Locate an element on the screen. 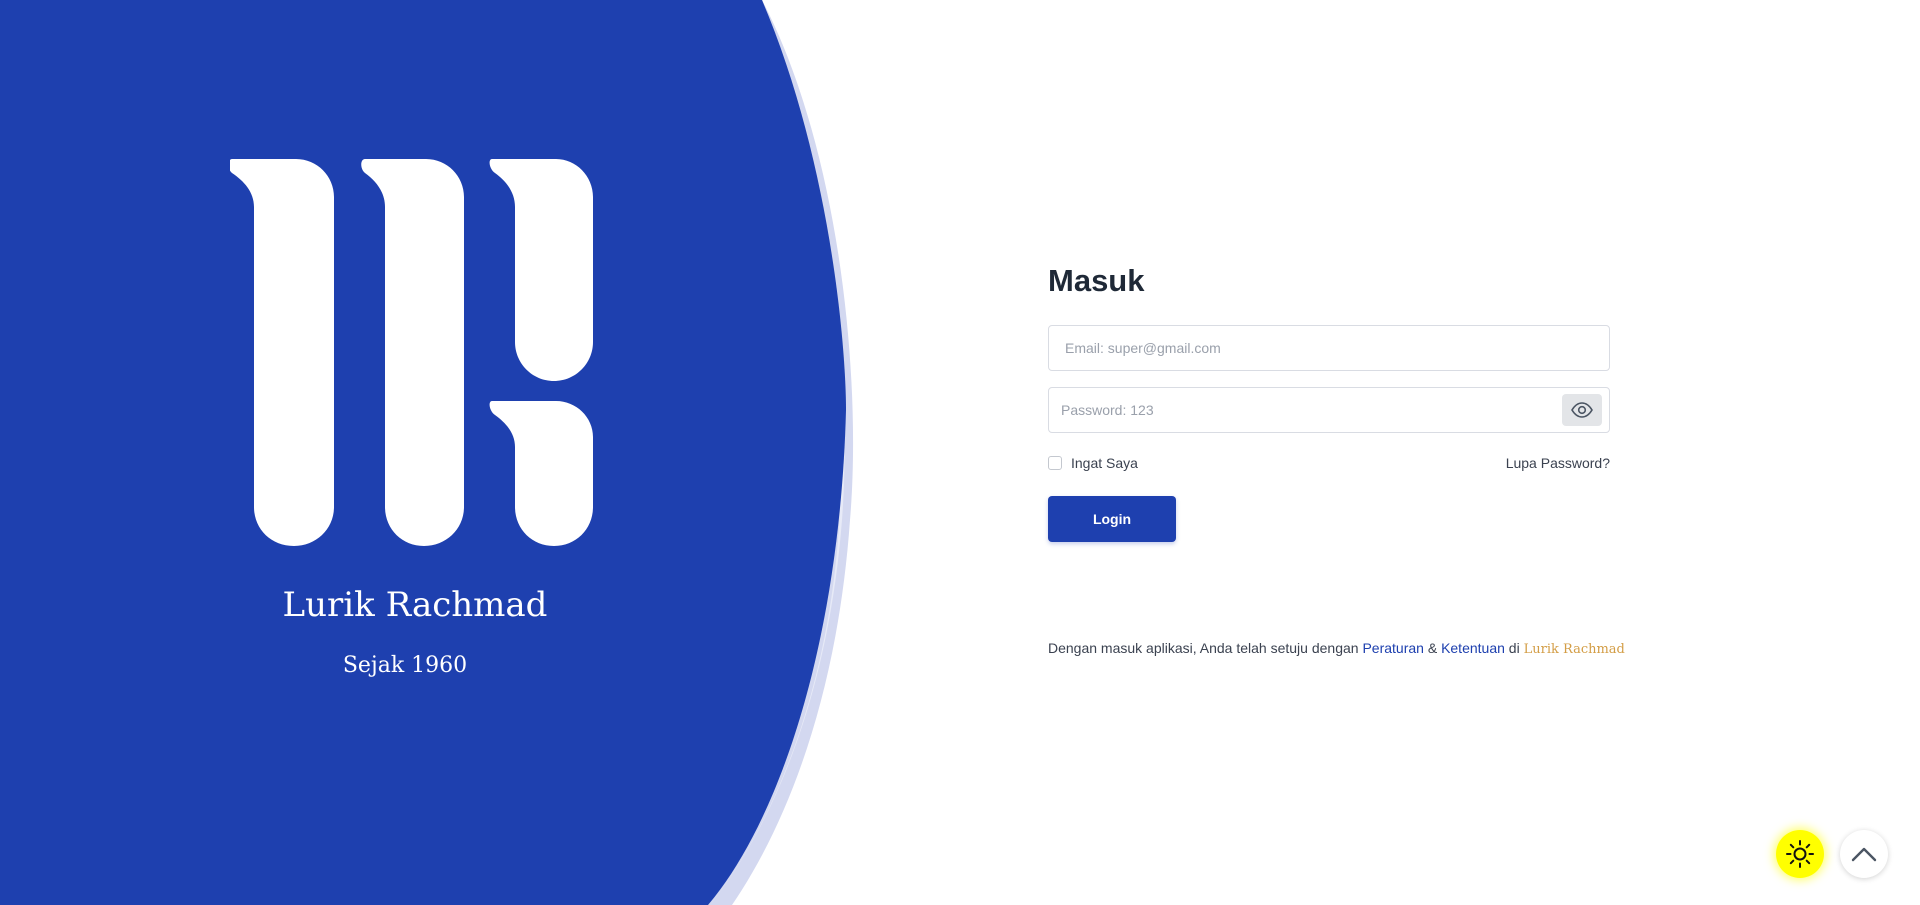 The width and height of the screenshot is (1920, 905). eye-icon is located at coordinates (1582, 410).